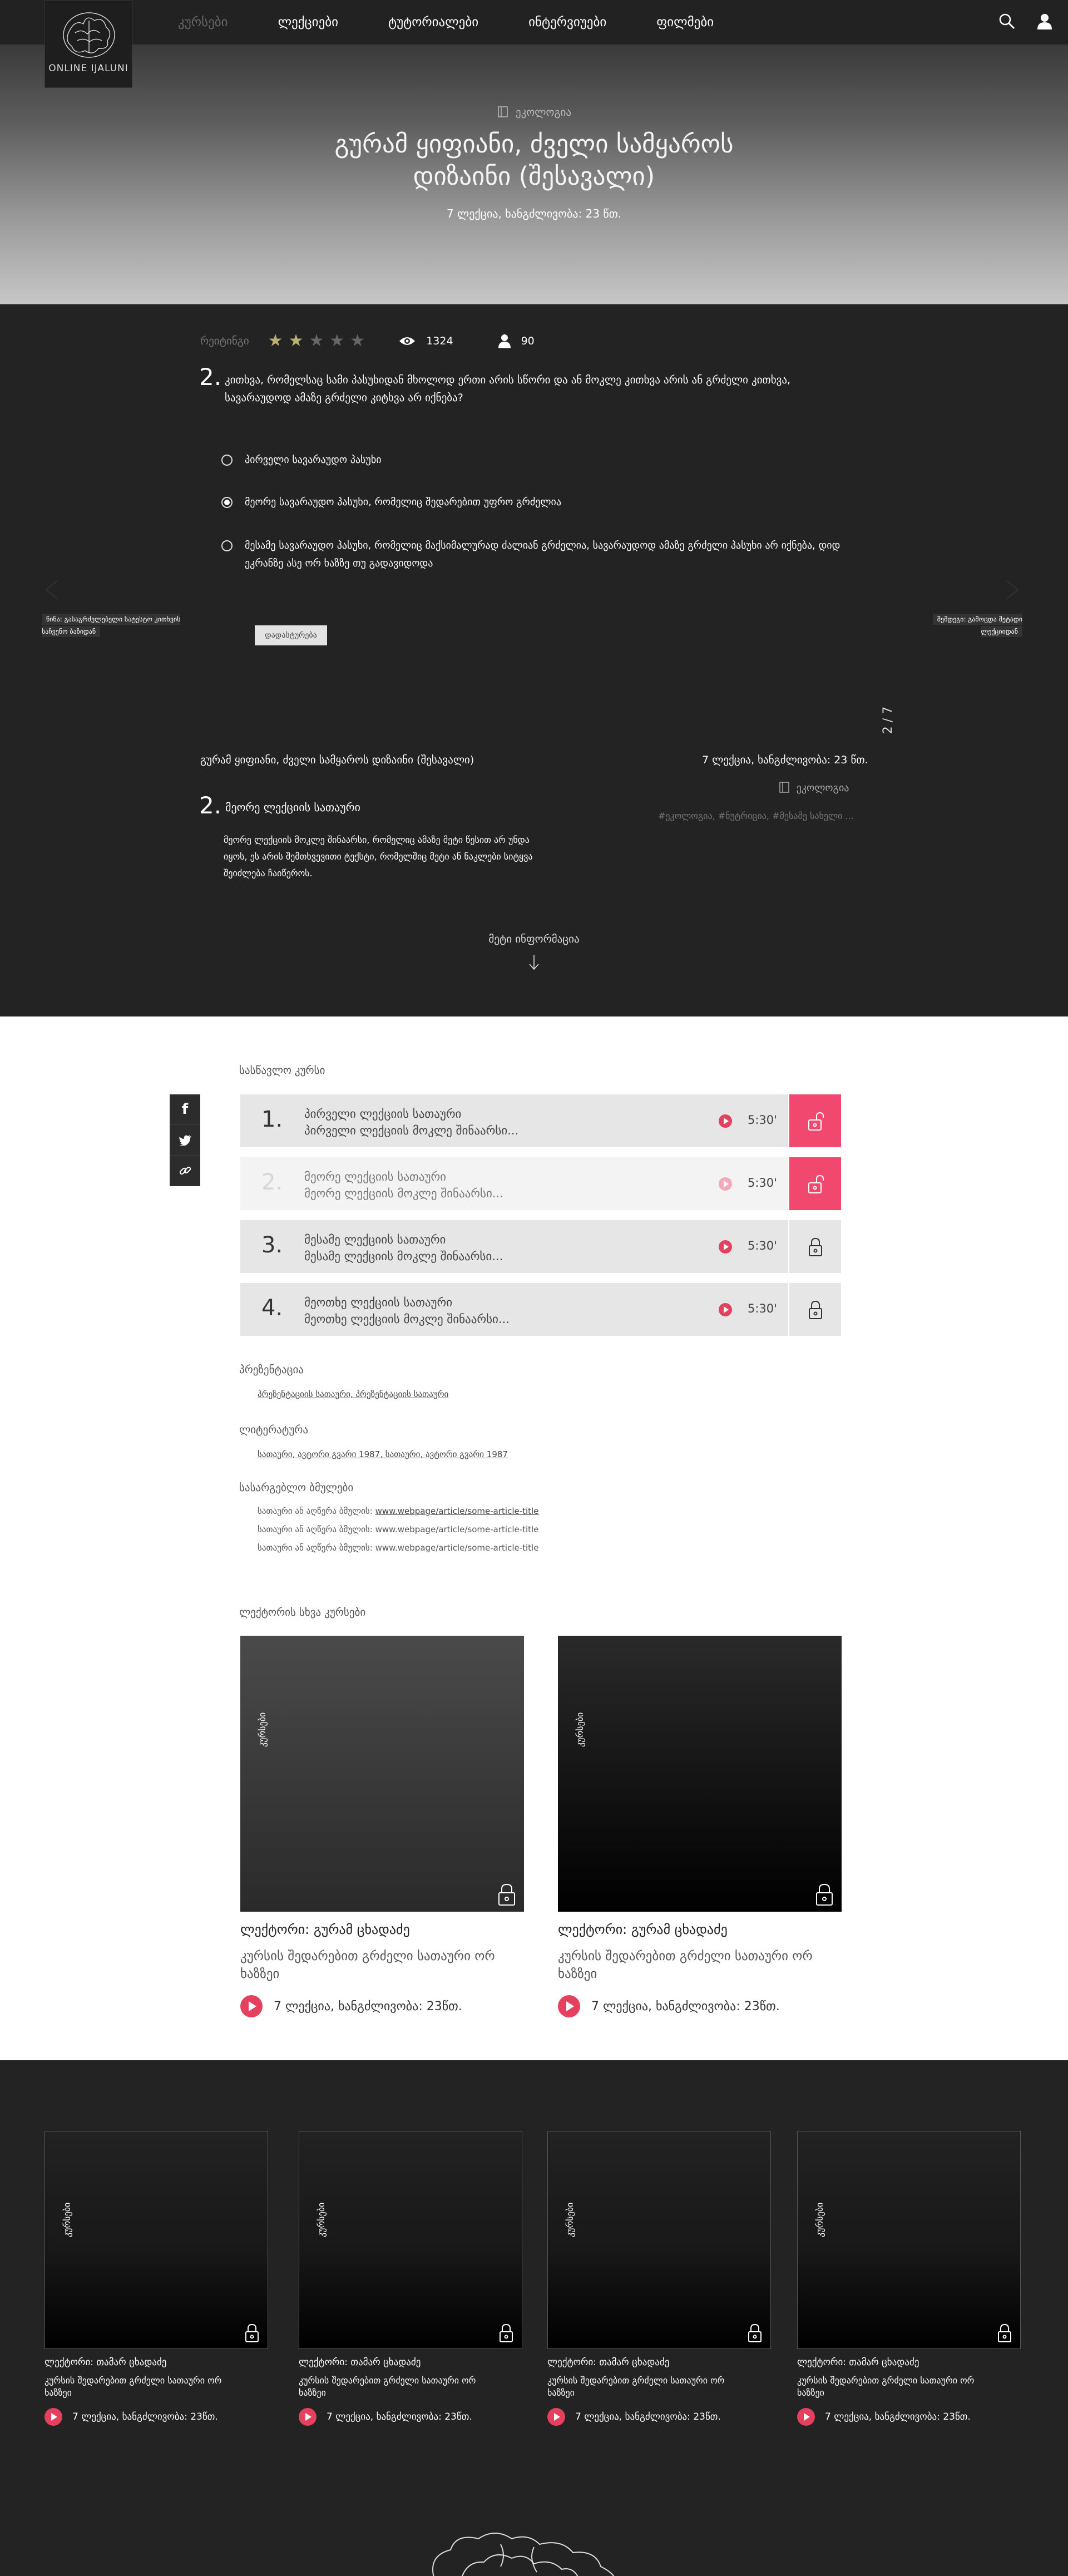 The width and height of the screenshot is (1068, 2576). I want to click on facebook-icon: f, so click(185, 1109).